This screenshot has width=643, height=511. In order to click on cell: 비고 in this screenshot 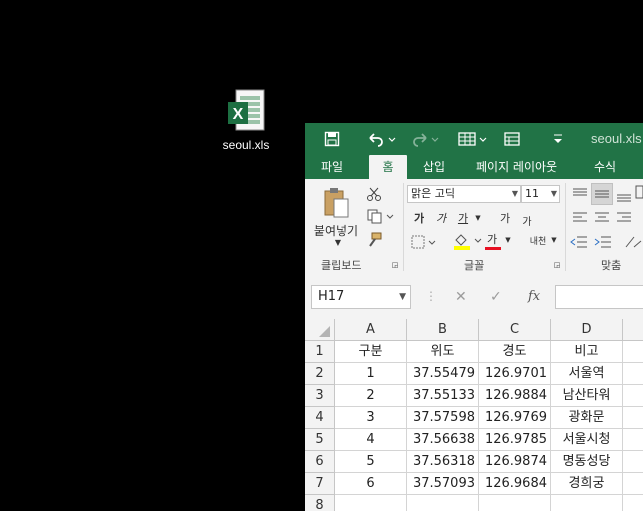, I will do `click(587, 352)`.